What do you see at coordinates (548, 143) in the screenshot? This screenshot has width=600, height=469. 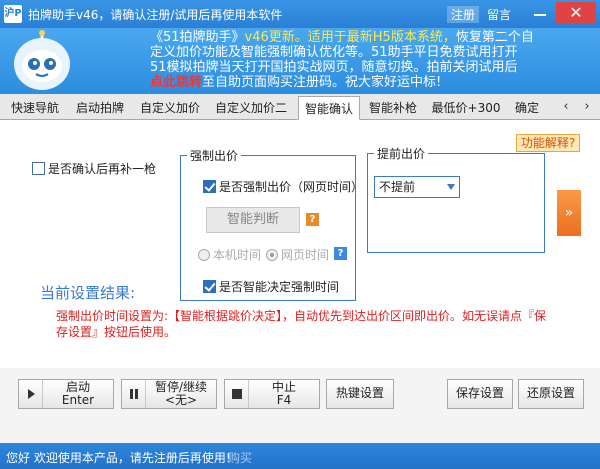 I see `feature-help-link: 功能解释?` at bounding box center [548, 143].